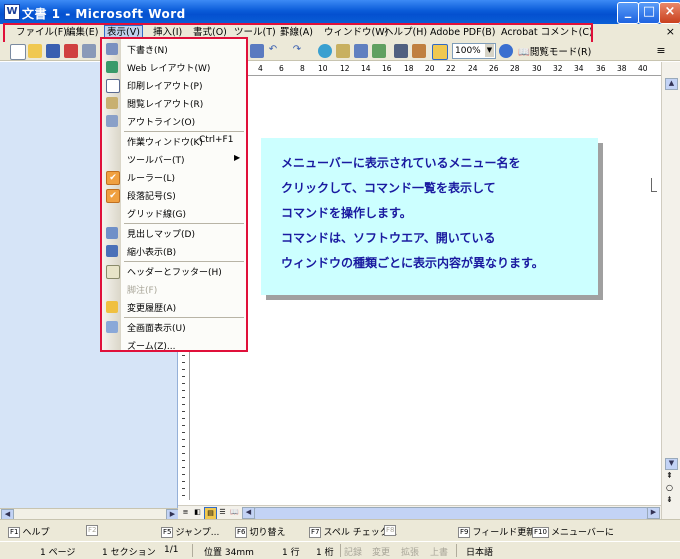 Image resolution: width=680 pixels, height=559 pixels. Describe the element at coordinates (558, 68) in the screenshot. I see `ruler-number: 32` at that location.